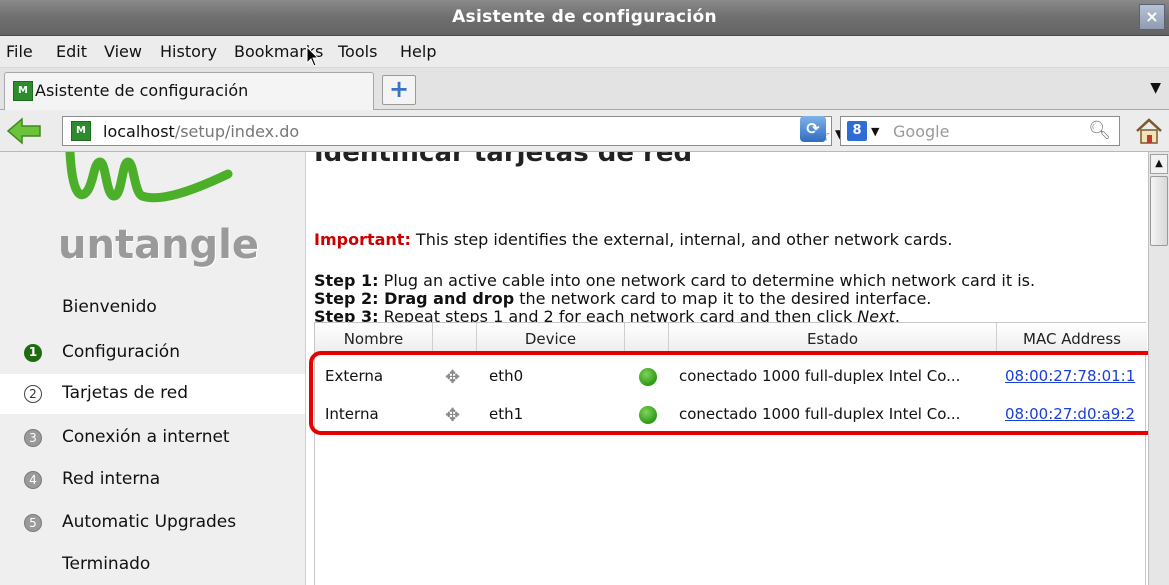  I want to click on table-header: Nombre Device Estado MAC Address, so click(731, 339).